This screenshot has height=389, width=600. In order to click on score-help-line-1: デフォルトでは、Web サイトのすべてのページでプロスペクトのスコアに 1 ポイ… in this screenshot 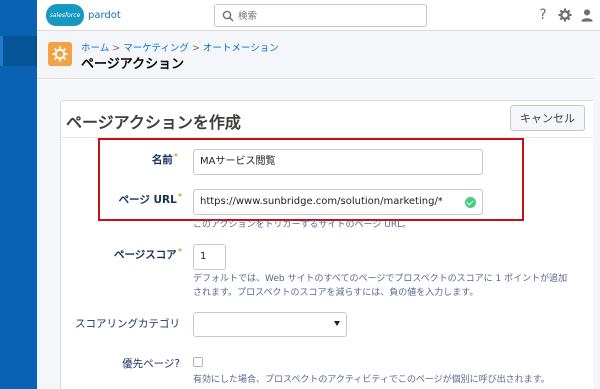, I will do `click(380, 279)`.